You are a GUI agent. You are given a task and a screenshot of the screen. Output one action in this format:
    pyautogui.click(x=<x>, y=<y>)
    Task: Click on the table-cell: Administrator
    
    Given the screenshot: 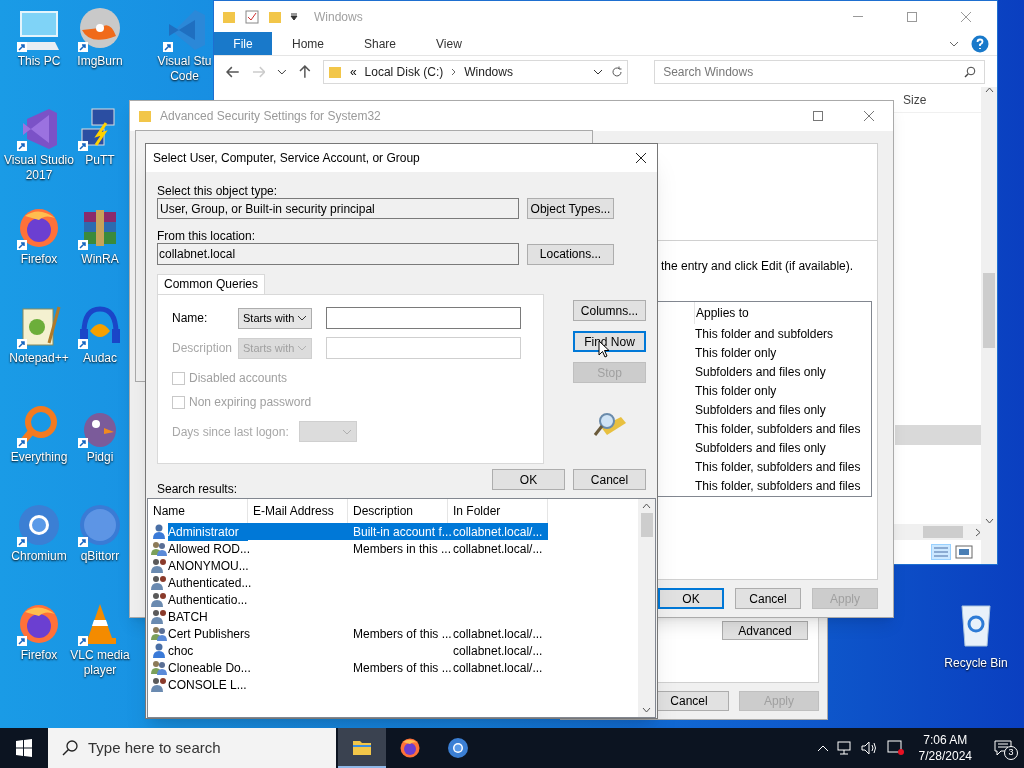 What is the action you would take?
    pyautogui.click(x=208, y=531)
    